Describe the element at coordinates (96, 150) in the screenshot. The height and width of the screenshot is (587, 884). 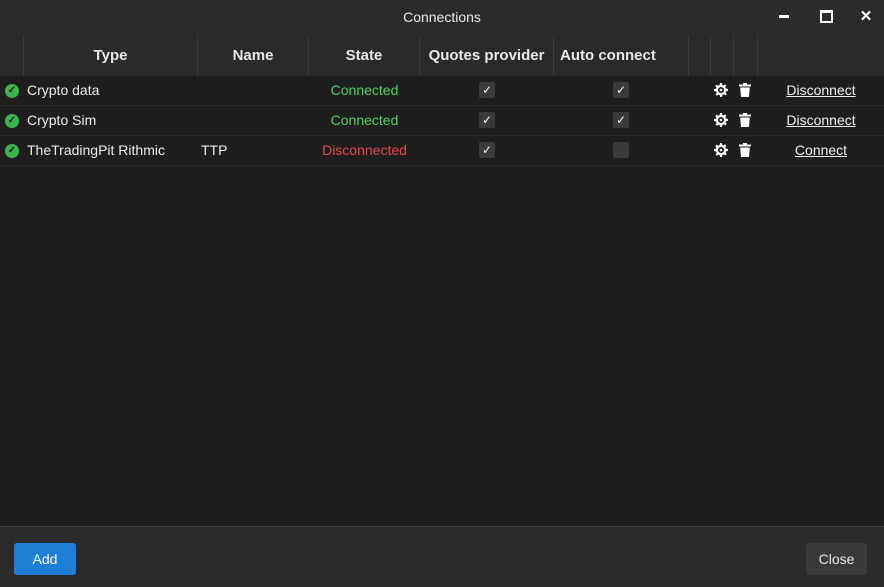
I see `row-type: TheTradingPit Rithmic` at that location.